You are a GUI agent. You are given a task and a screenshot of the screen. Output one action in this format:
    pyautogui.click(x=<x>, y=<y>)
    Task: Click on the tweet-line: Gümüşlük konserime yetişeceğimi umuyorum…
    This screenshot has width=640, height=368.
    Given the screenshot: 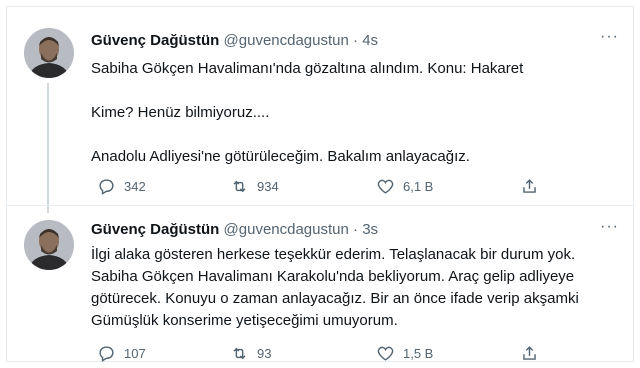 What is the action you would take?
    pyautogui.click(x=244, y=320)
    